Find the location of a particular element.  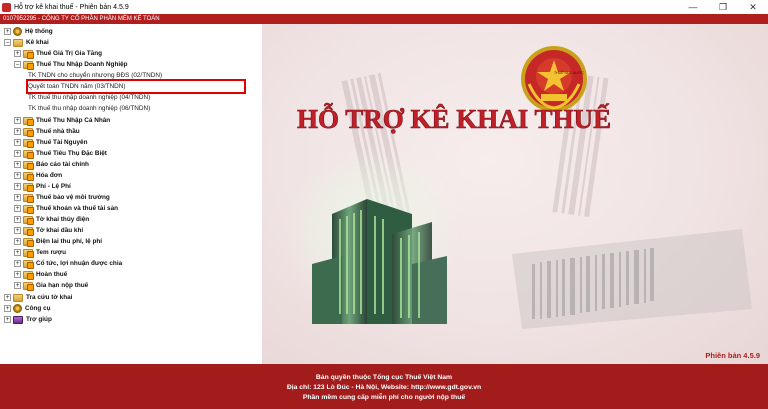

footer-copyright: Bản quyền thuộc Tổng cục Thuế Việt Nam is located at coordinates (384, 377).